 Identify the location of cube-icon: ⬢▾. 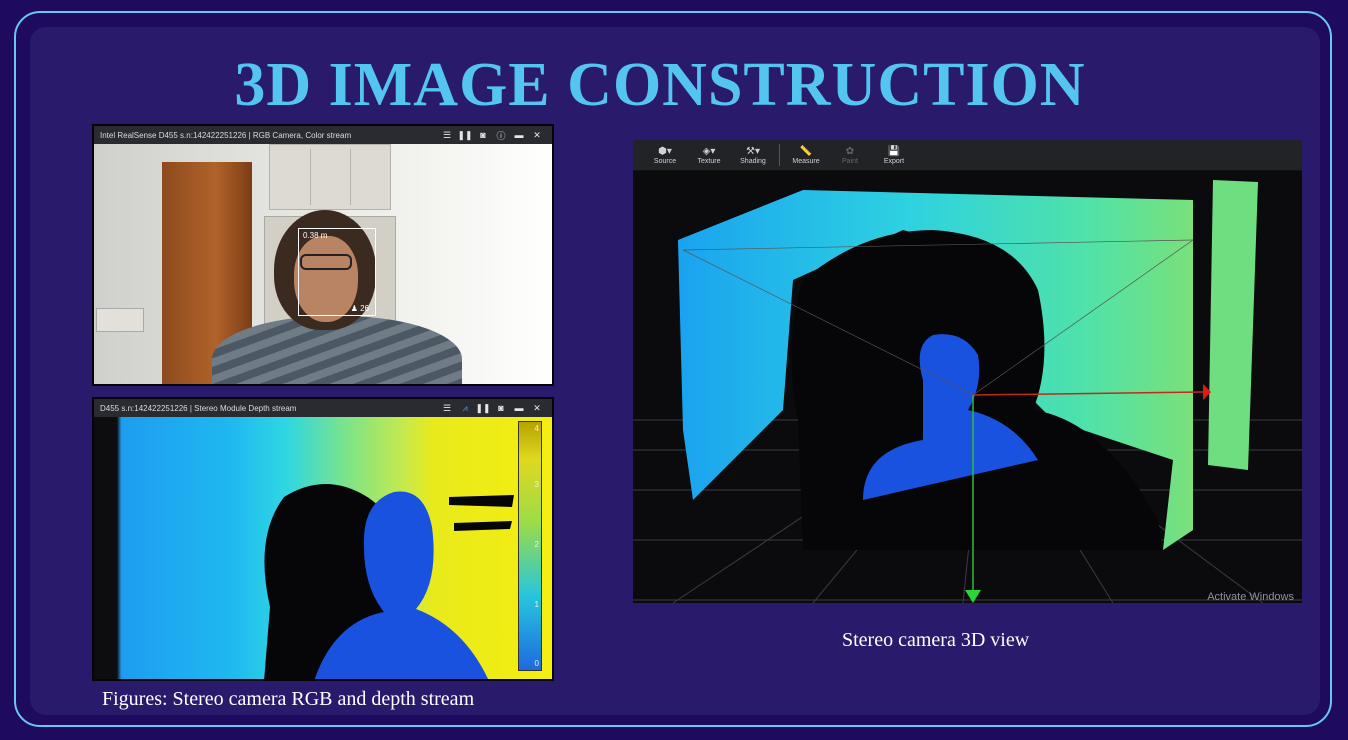
(665, 151).